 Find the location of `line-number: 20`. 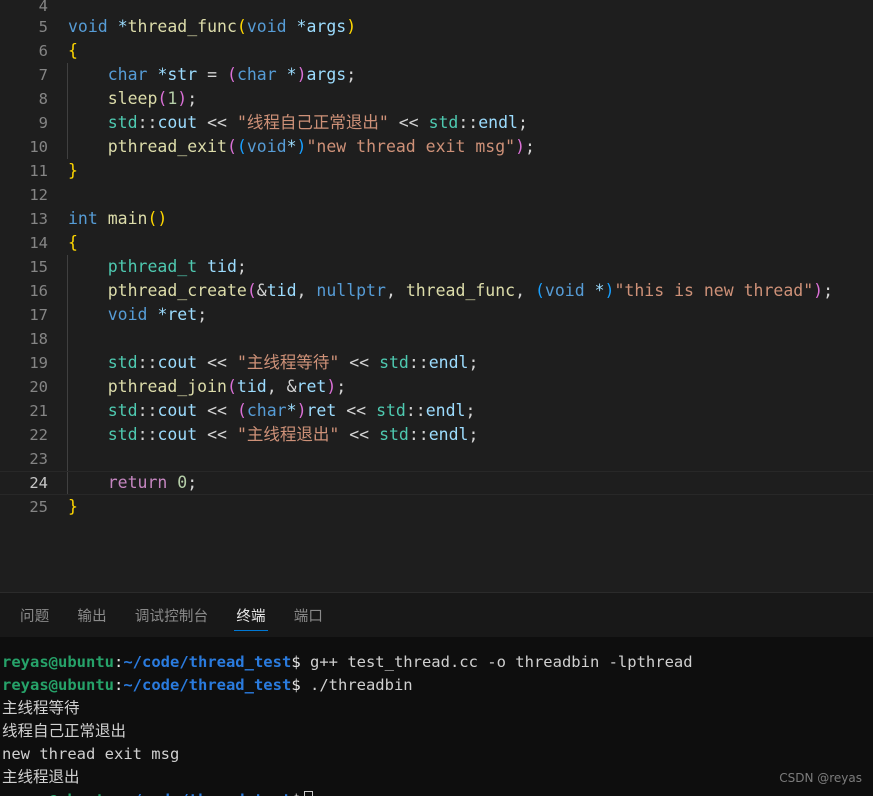

line-number: 20 is located at coordinates (38, 387).